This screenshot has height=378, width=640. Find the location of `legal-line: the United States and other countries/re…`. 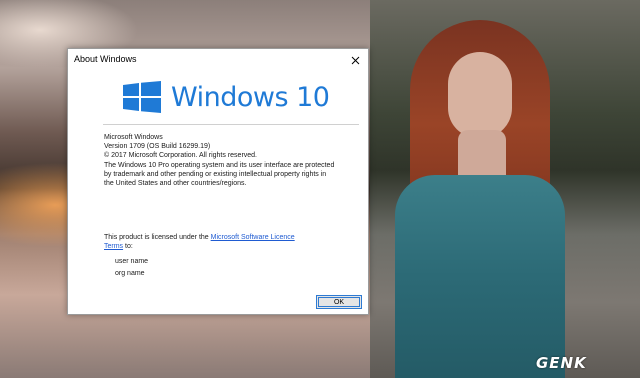

legal-line: the United States and other countries/re… is located at coordinates (175, 183).